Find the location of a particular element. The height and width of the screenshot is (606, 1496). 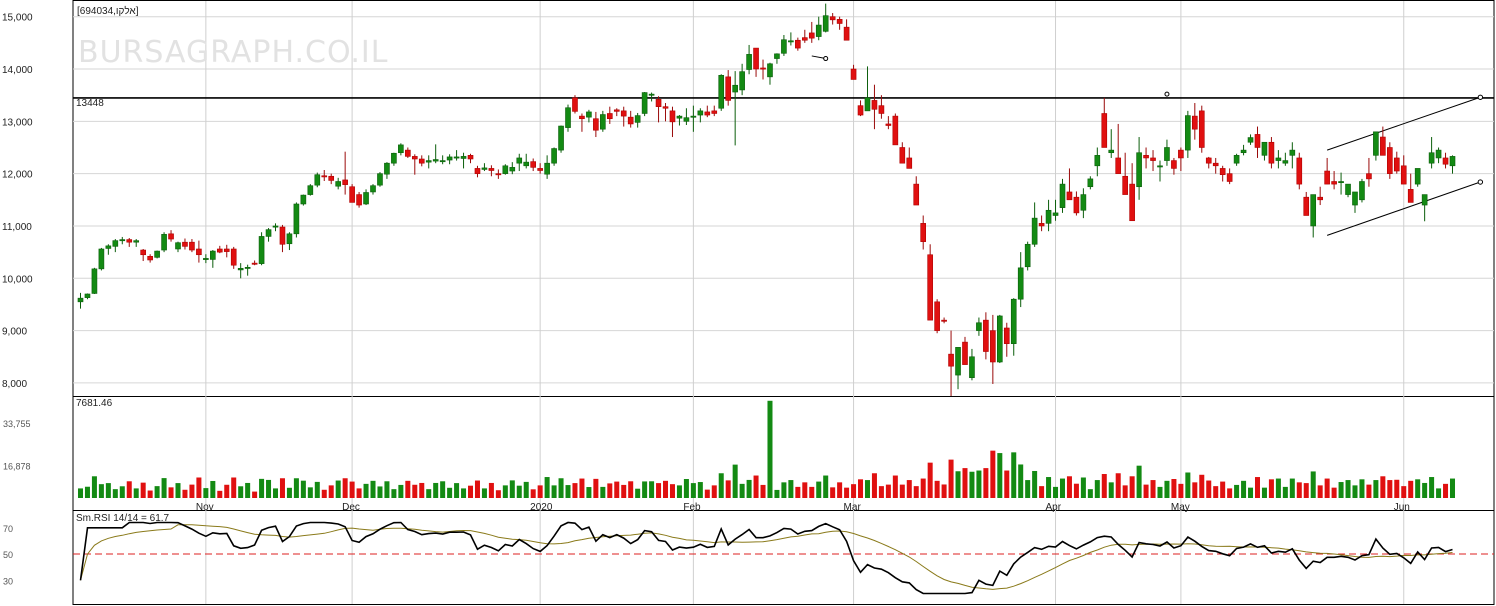

month-label: 2020 is located at coordinates (541, 507).